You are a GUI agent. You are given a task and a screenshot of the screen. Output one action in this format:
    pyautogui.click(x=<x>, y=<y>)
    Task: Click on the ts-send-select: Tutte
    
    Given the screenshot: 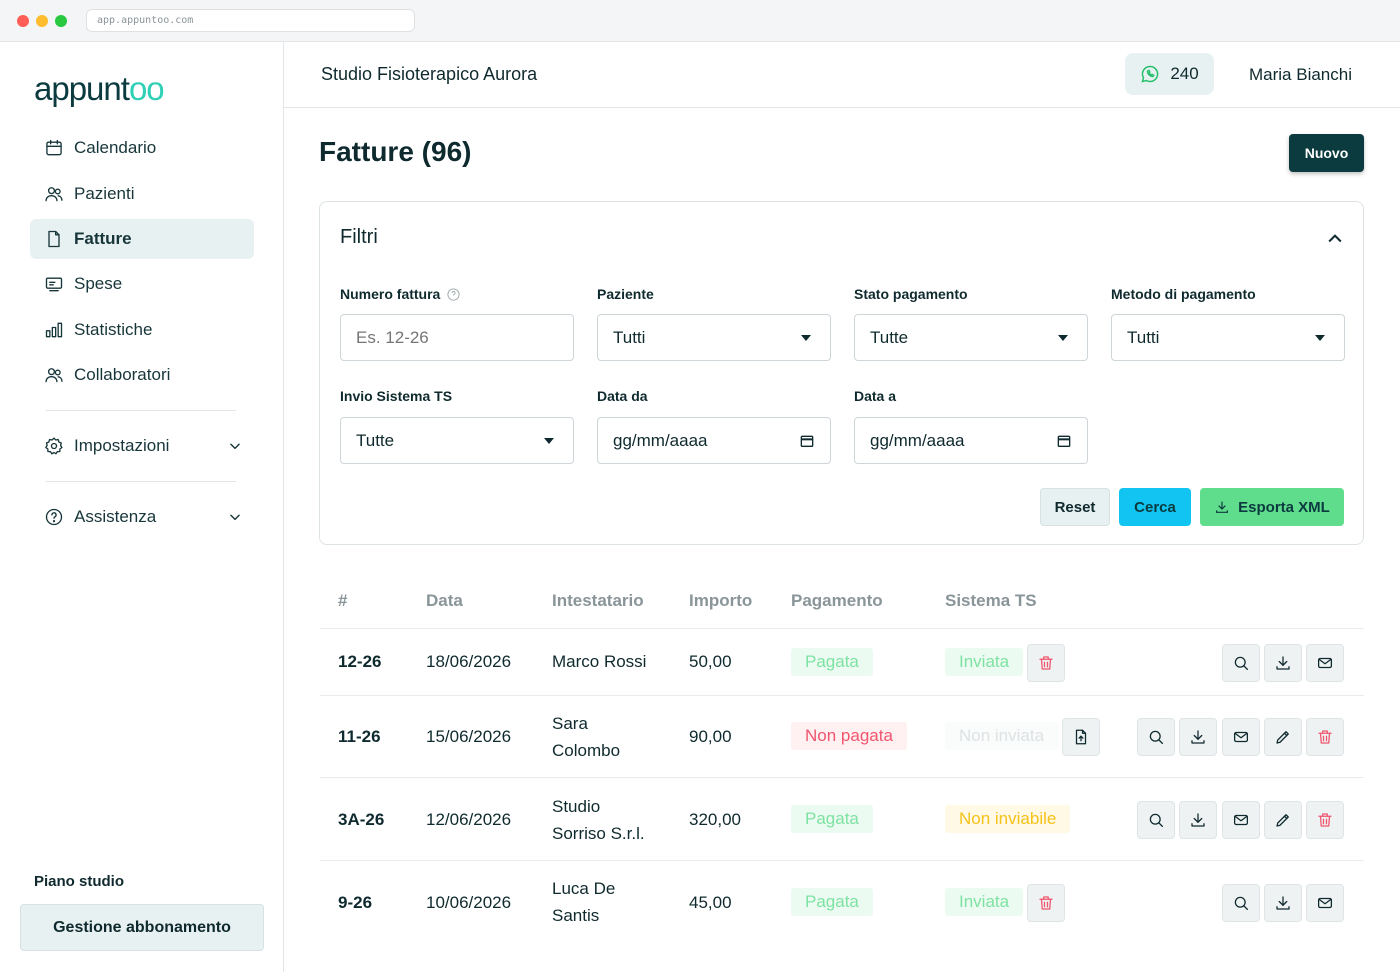 What is the action you would take?
    pyautogui.click(x=457, y=440)
    